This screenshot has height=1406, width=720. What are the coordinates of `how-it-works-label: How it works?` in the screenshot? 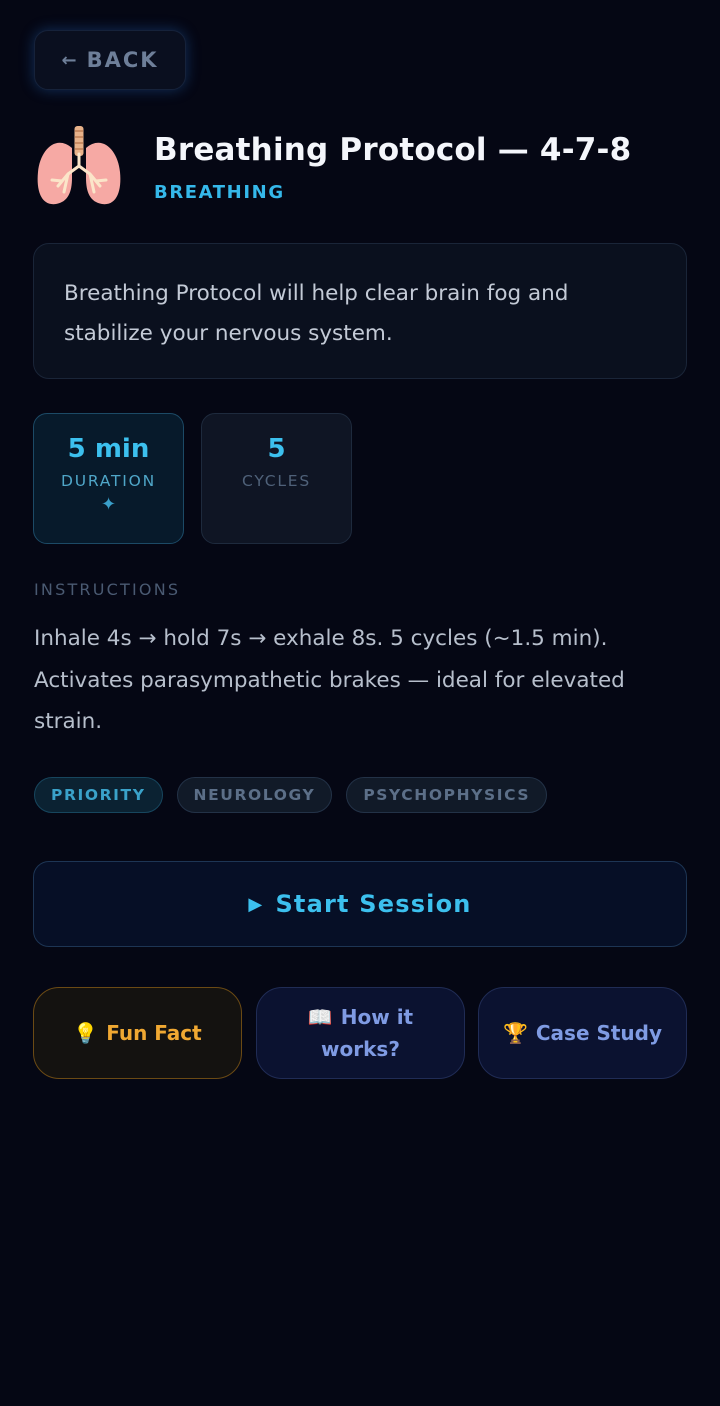 It's located at (367, 1033).